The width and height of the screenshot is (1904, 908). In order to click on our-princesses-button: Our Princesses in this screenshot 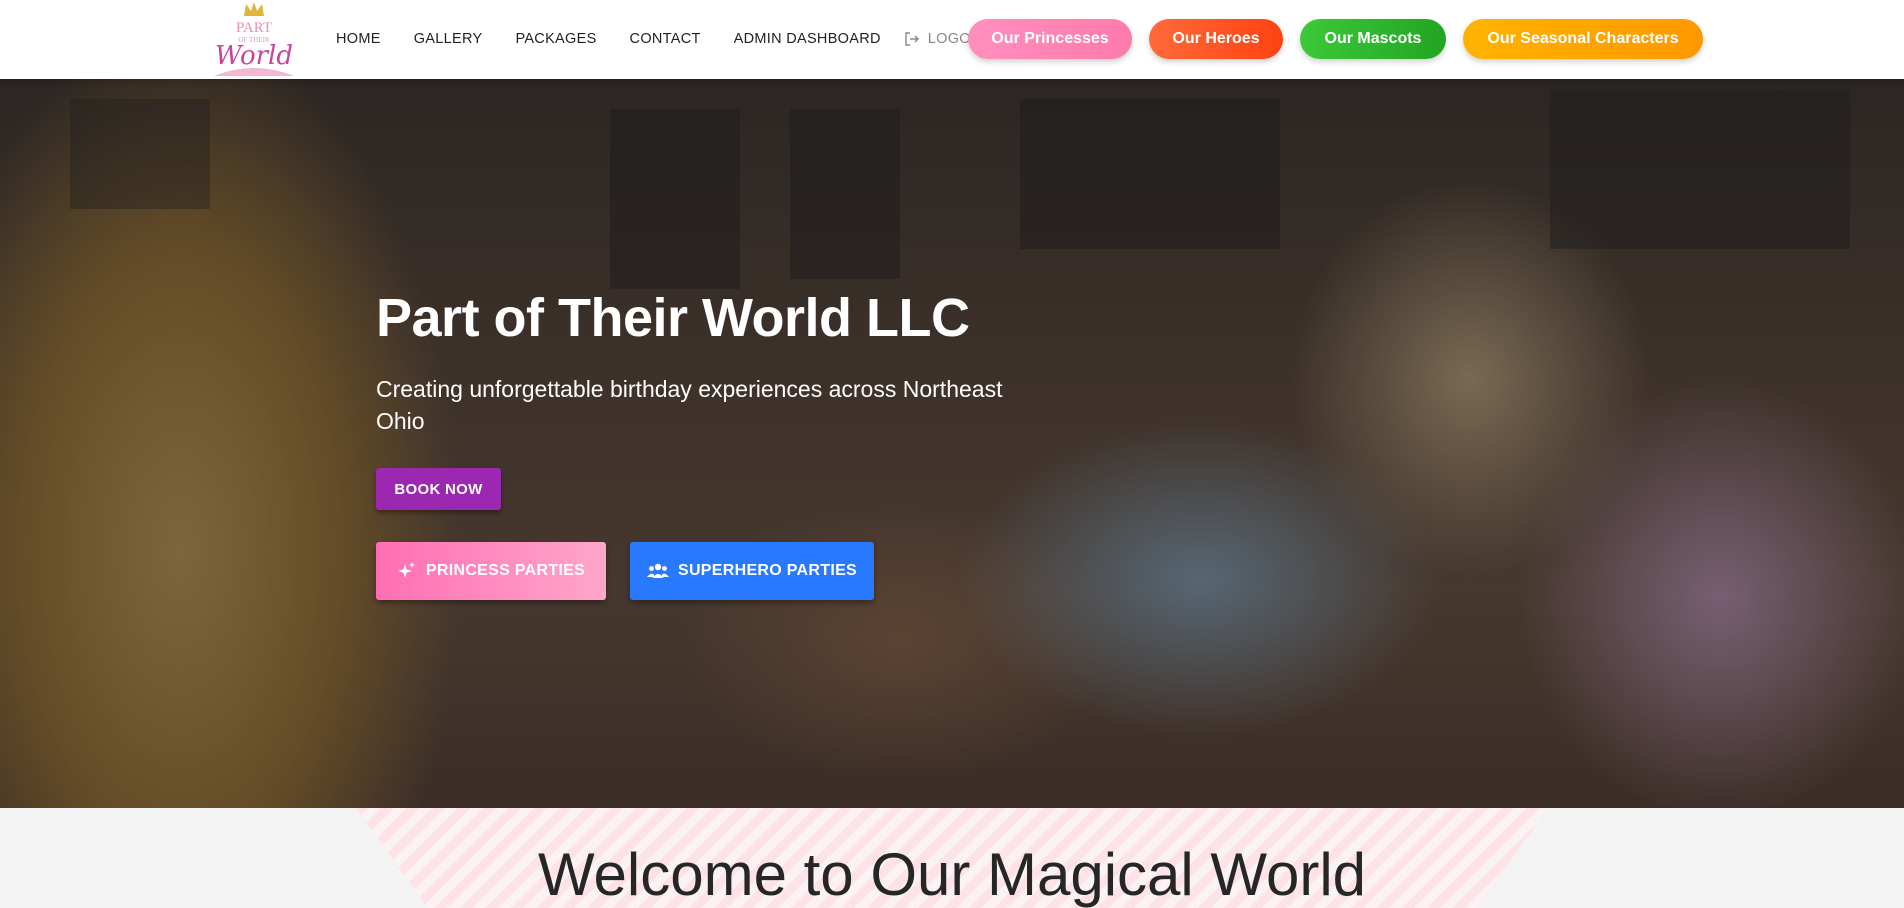, I will do `click(1050, 39)`.